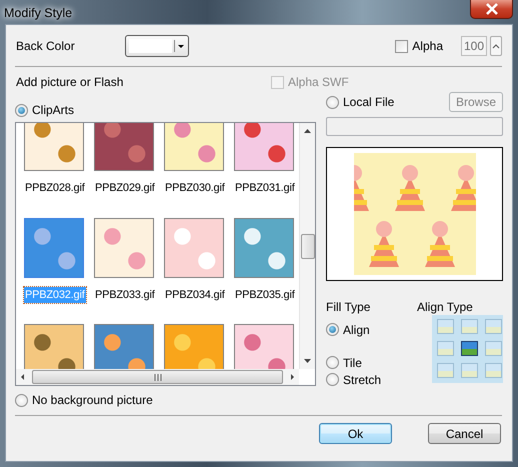 Image resolution: width=518 pixels, height=467 pixels. I want to click on spin-up-button, so click(496, 46).